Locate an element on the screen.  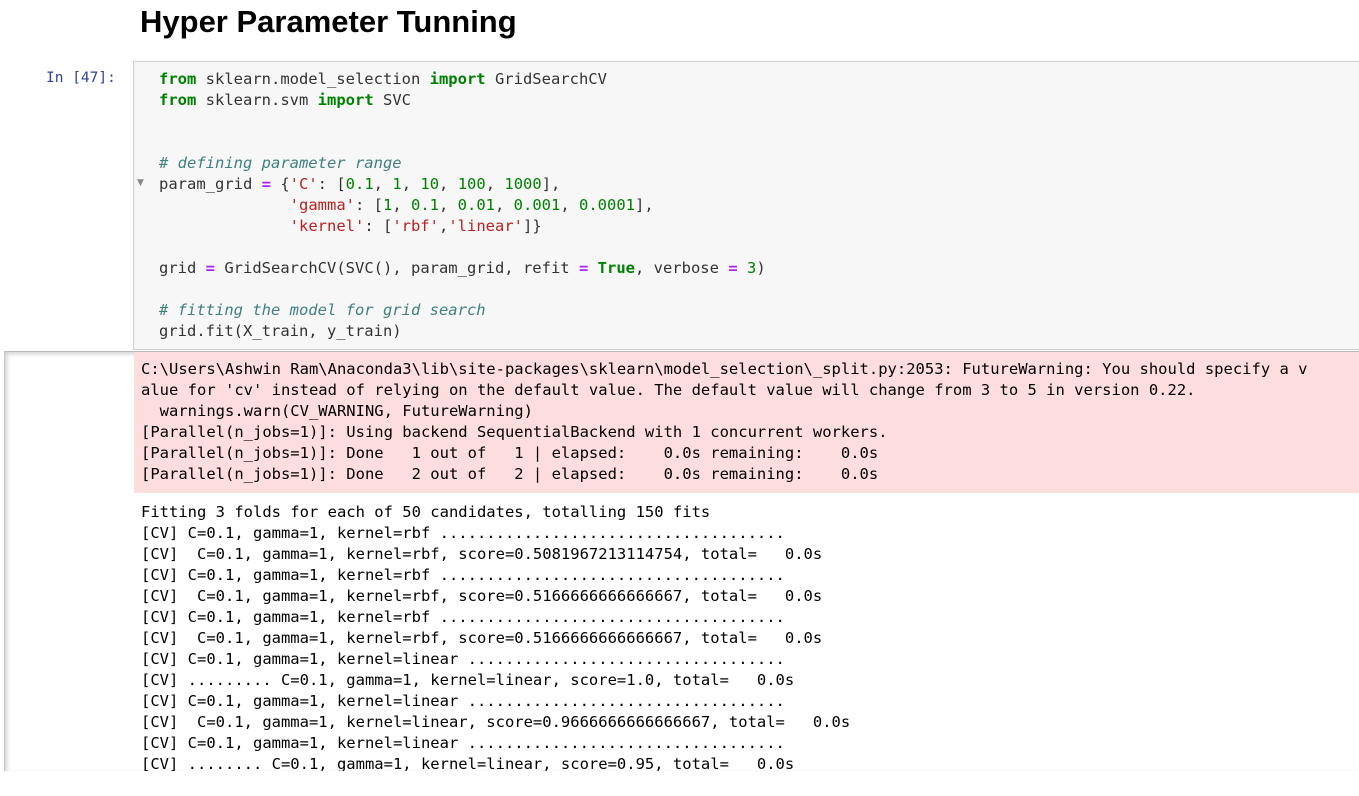
keyword-constant: True is located at coordinates (616, 268).